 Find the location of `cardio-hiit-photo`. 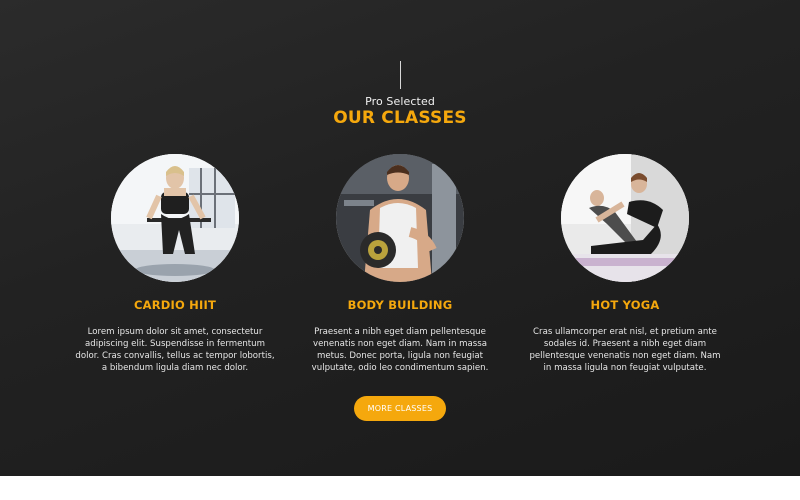

cardio-hiit-photo is located at coordinates (175, 218).